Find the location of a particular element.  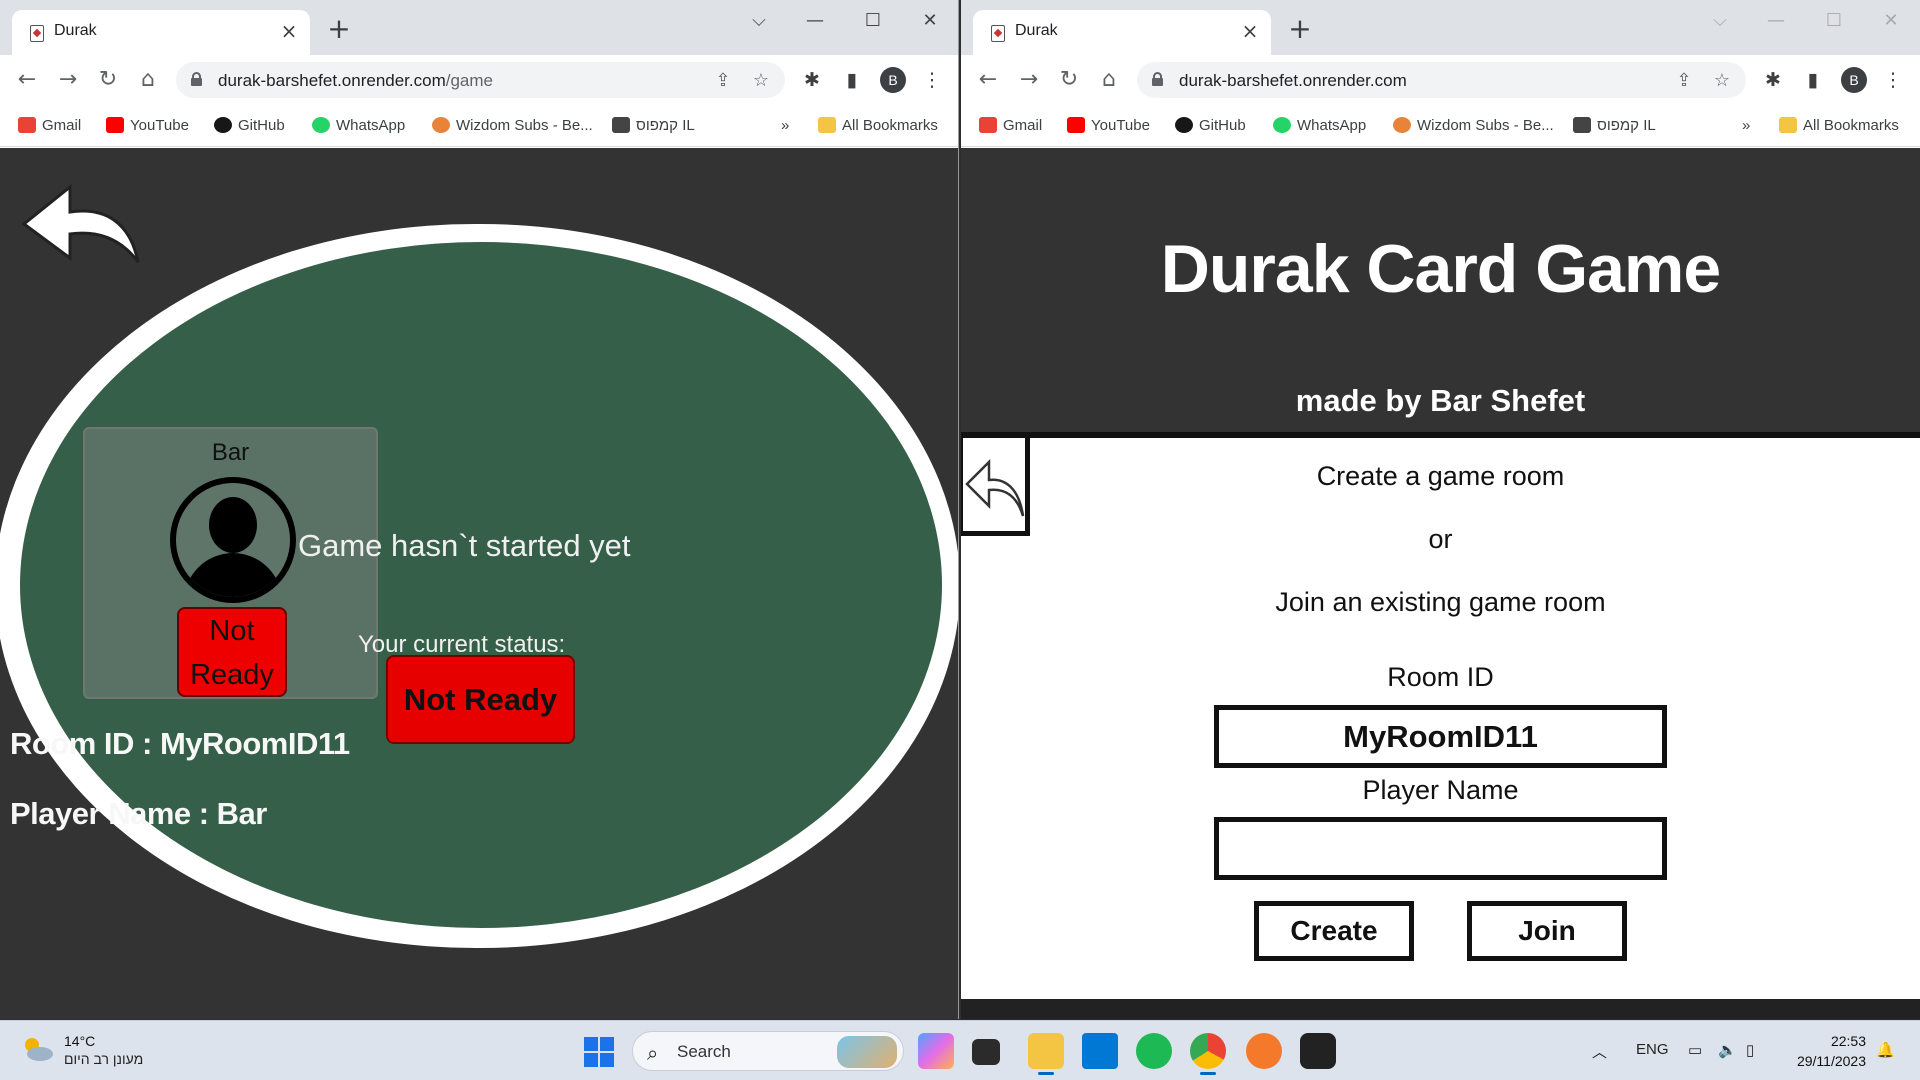

vscode-icon is located at coordinates (1100, 1051).